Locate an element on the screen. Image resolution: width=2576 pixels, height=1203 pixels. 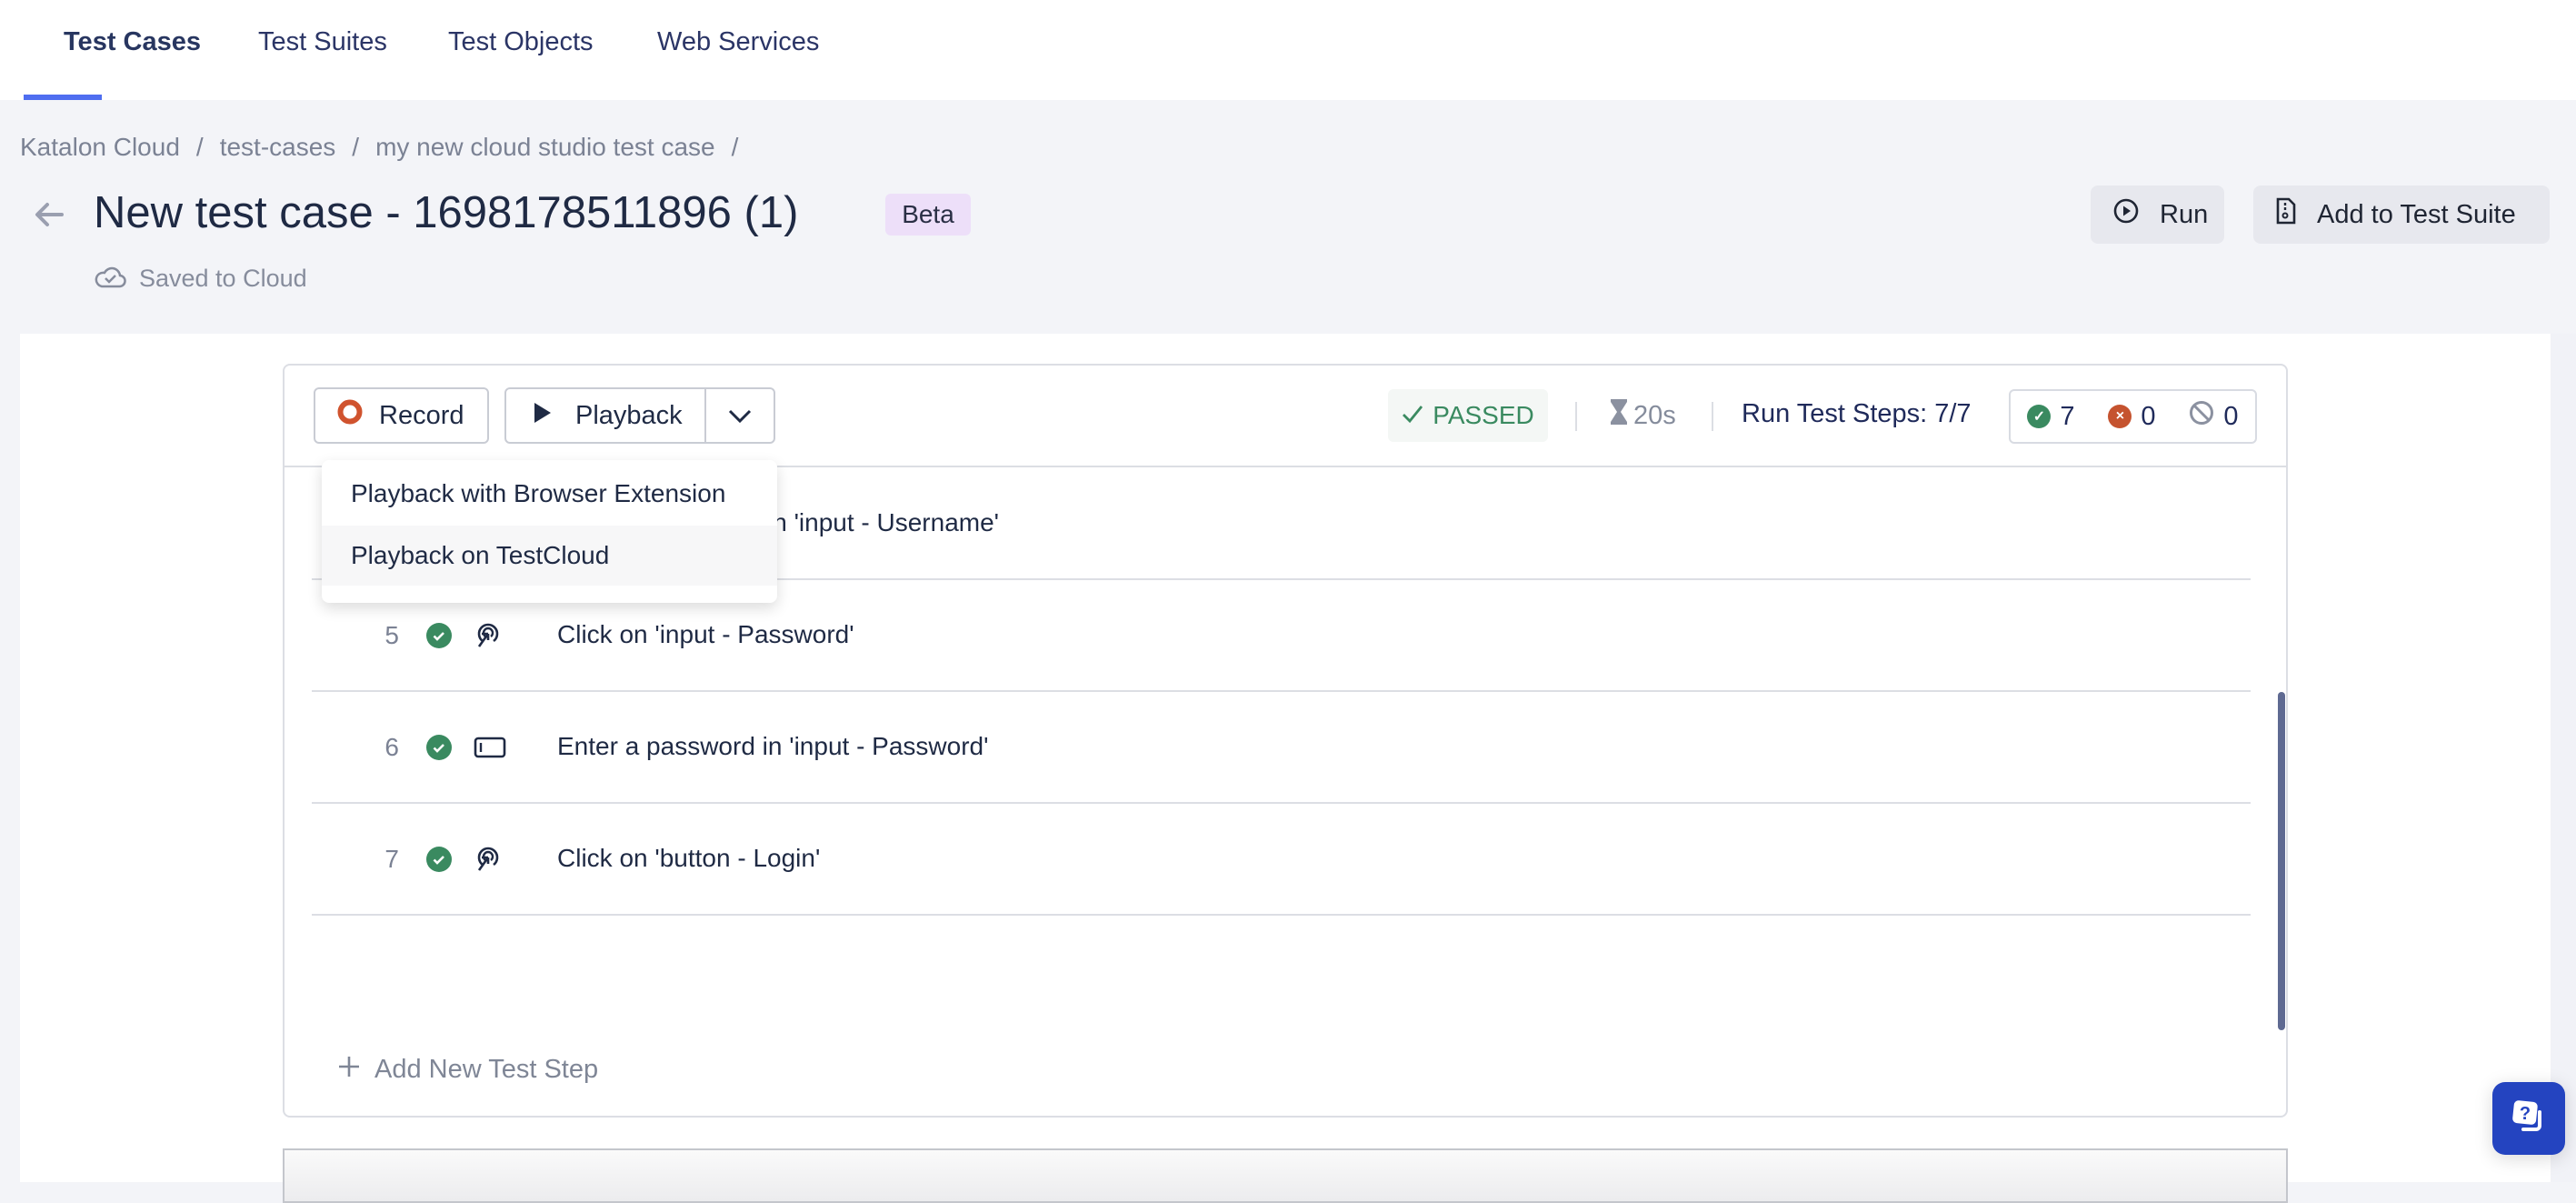
plus-icon is located at coordinates (349, 1070).